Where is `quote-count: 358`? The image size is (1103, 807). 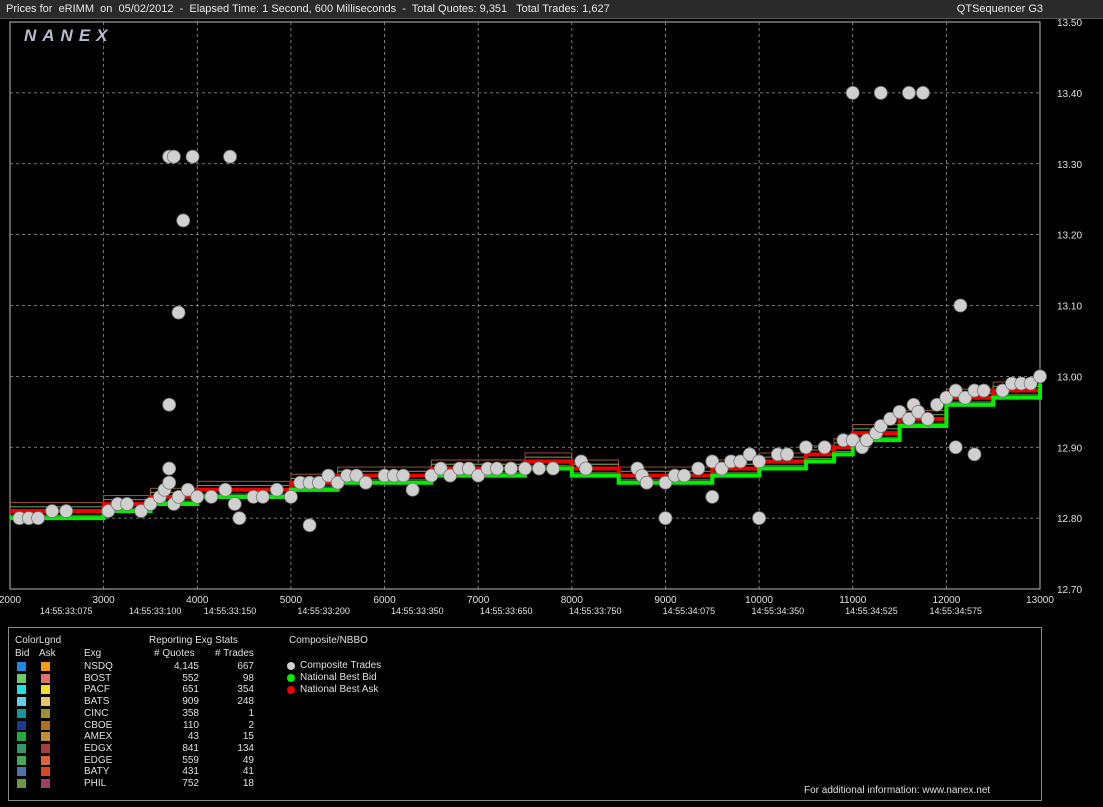
quote-count: 358 is located at coordinates (190, 713).